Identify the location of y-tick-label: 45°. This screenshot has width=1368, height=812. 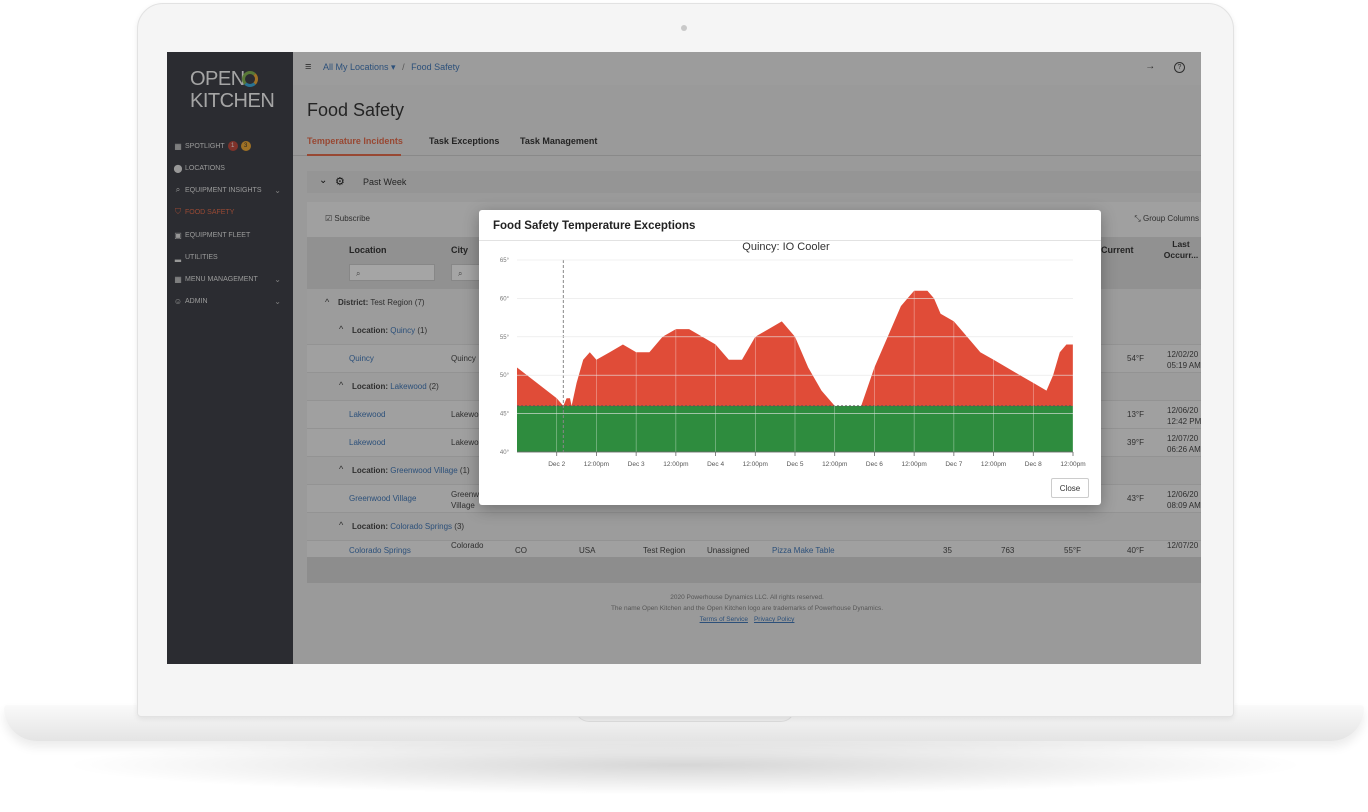
(505, 415).